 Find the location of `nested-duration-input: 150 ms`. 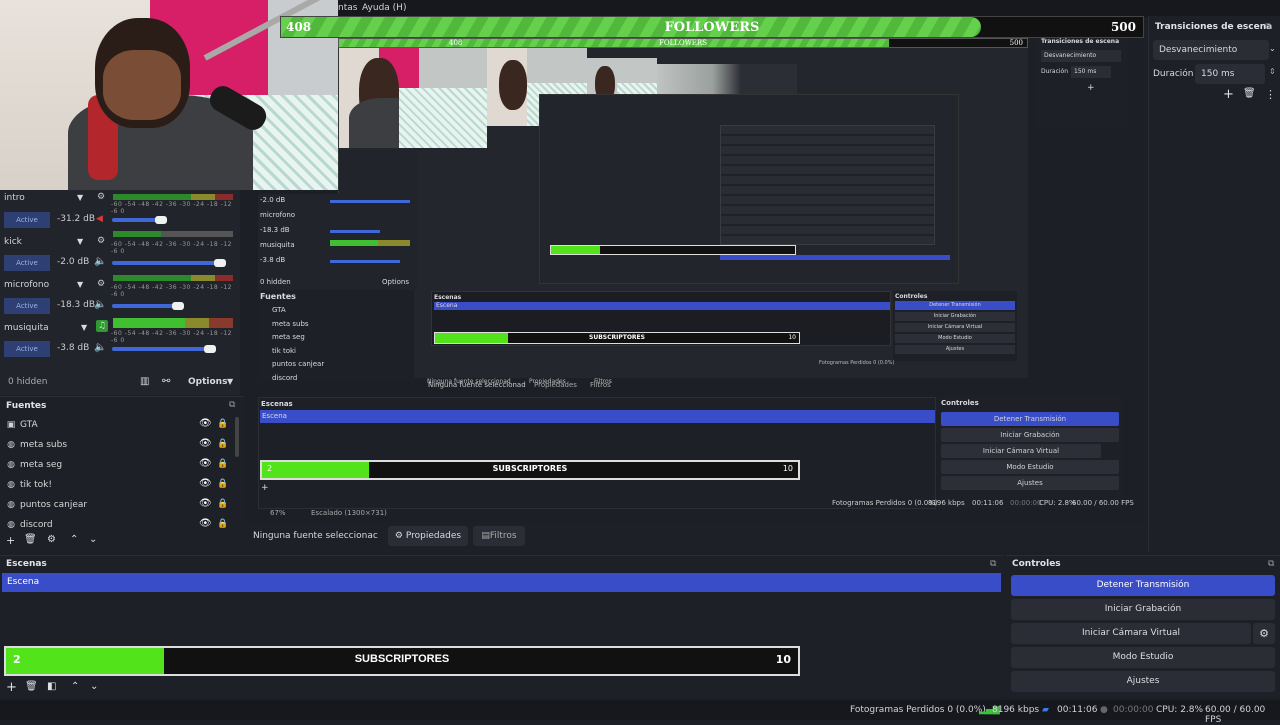

nested-duration-input: 150 ms is located at coordinates (1091, 72).